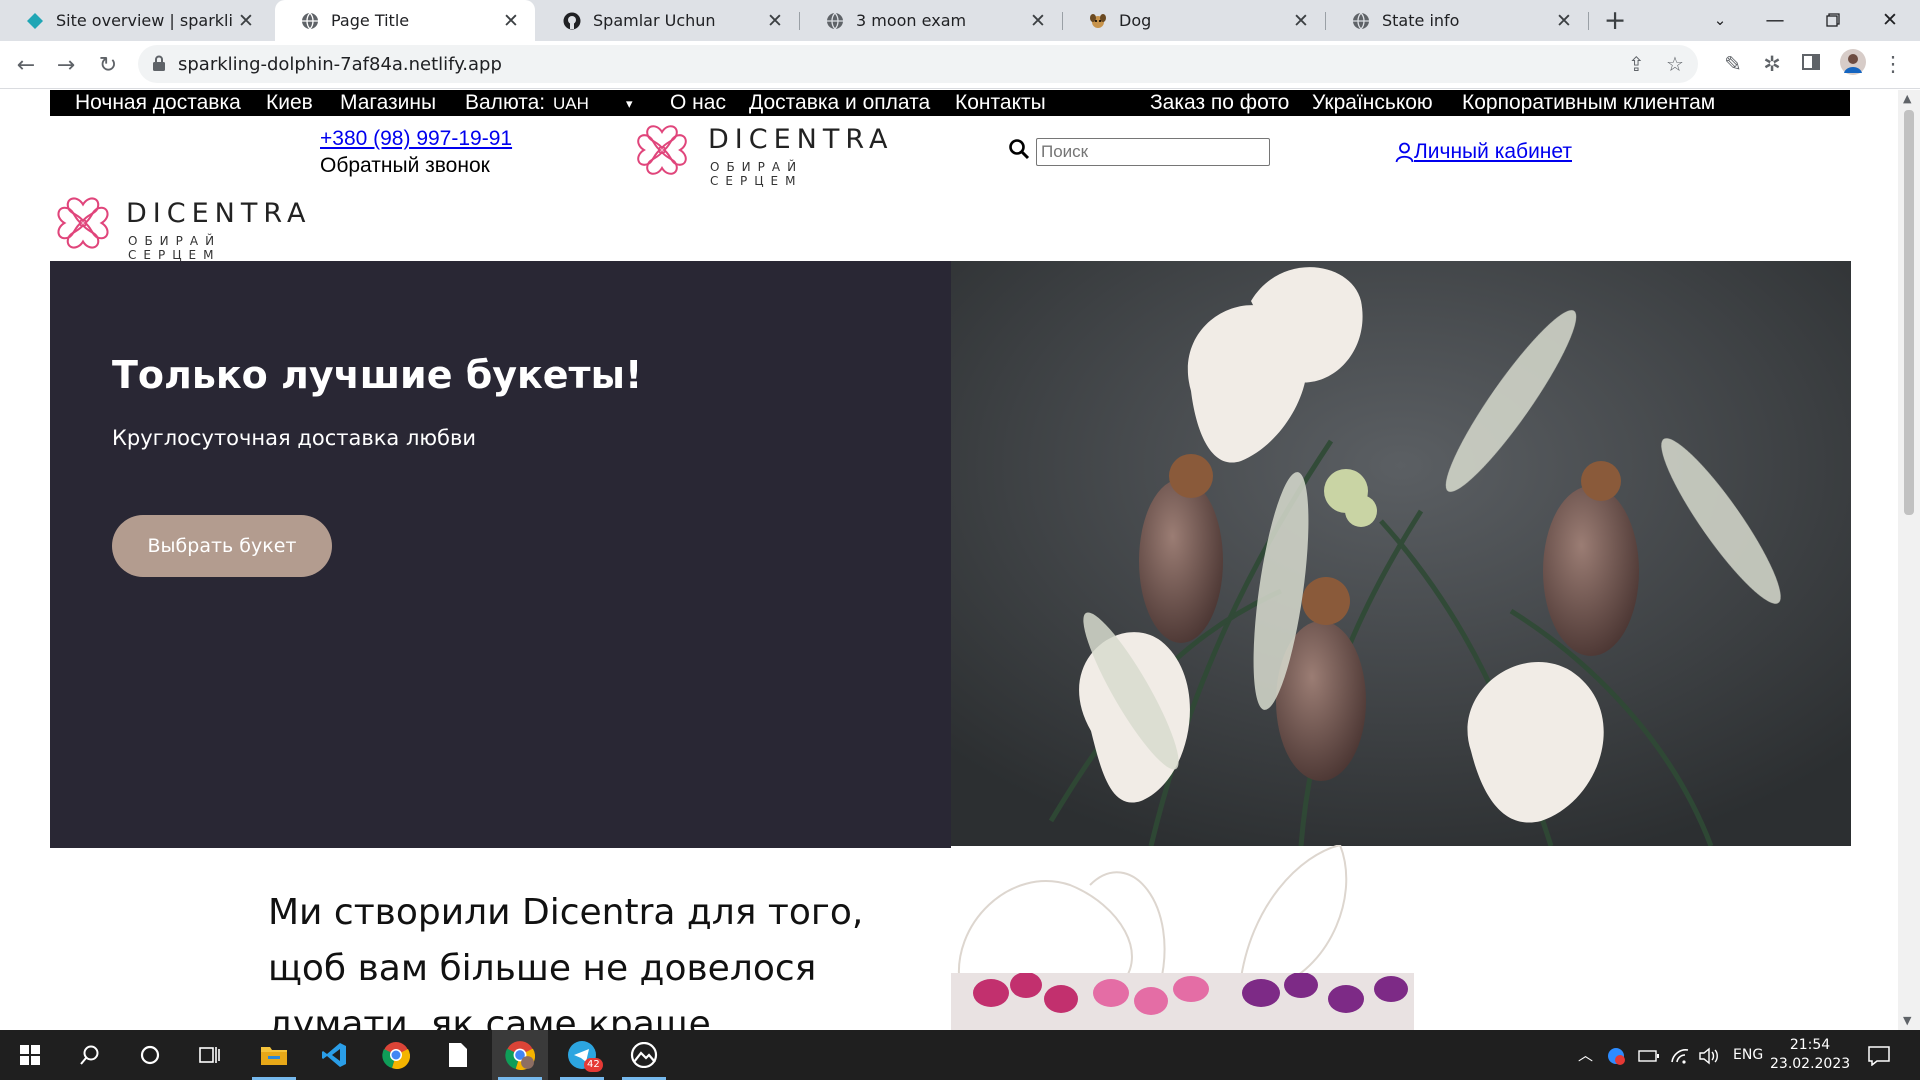 The image size is (1920, 1080). Describe the element at coordinates (1772, 64) in the screenshot. I see `extensions-puzzle-icon: ✲` at that location.